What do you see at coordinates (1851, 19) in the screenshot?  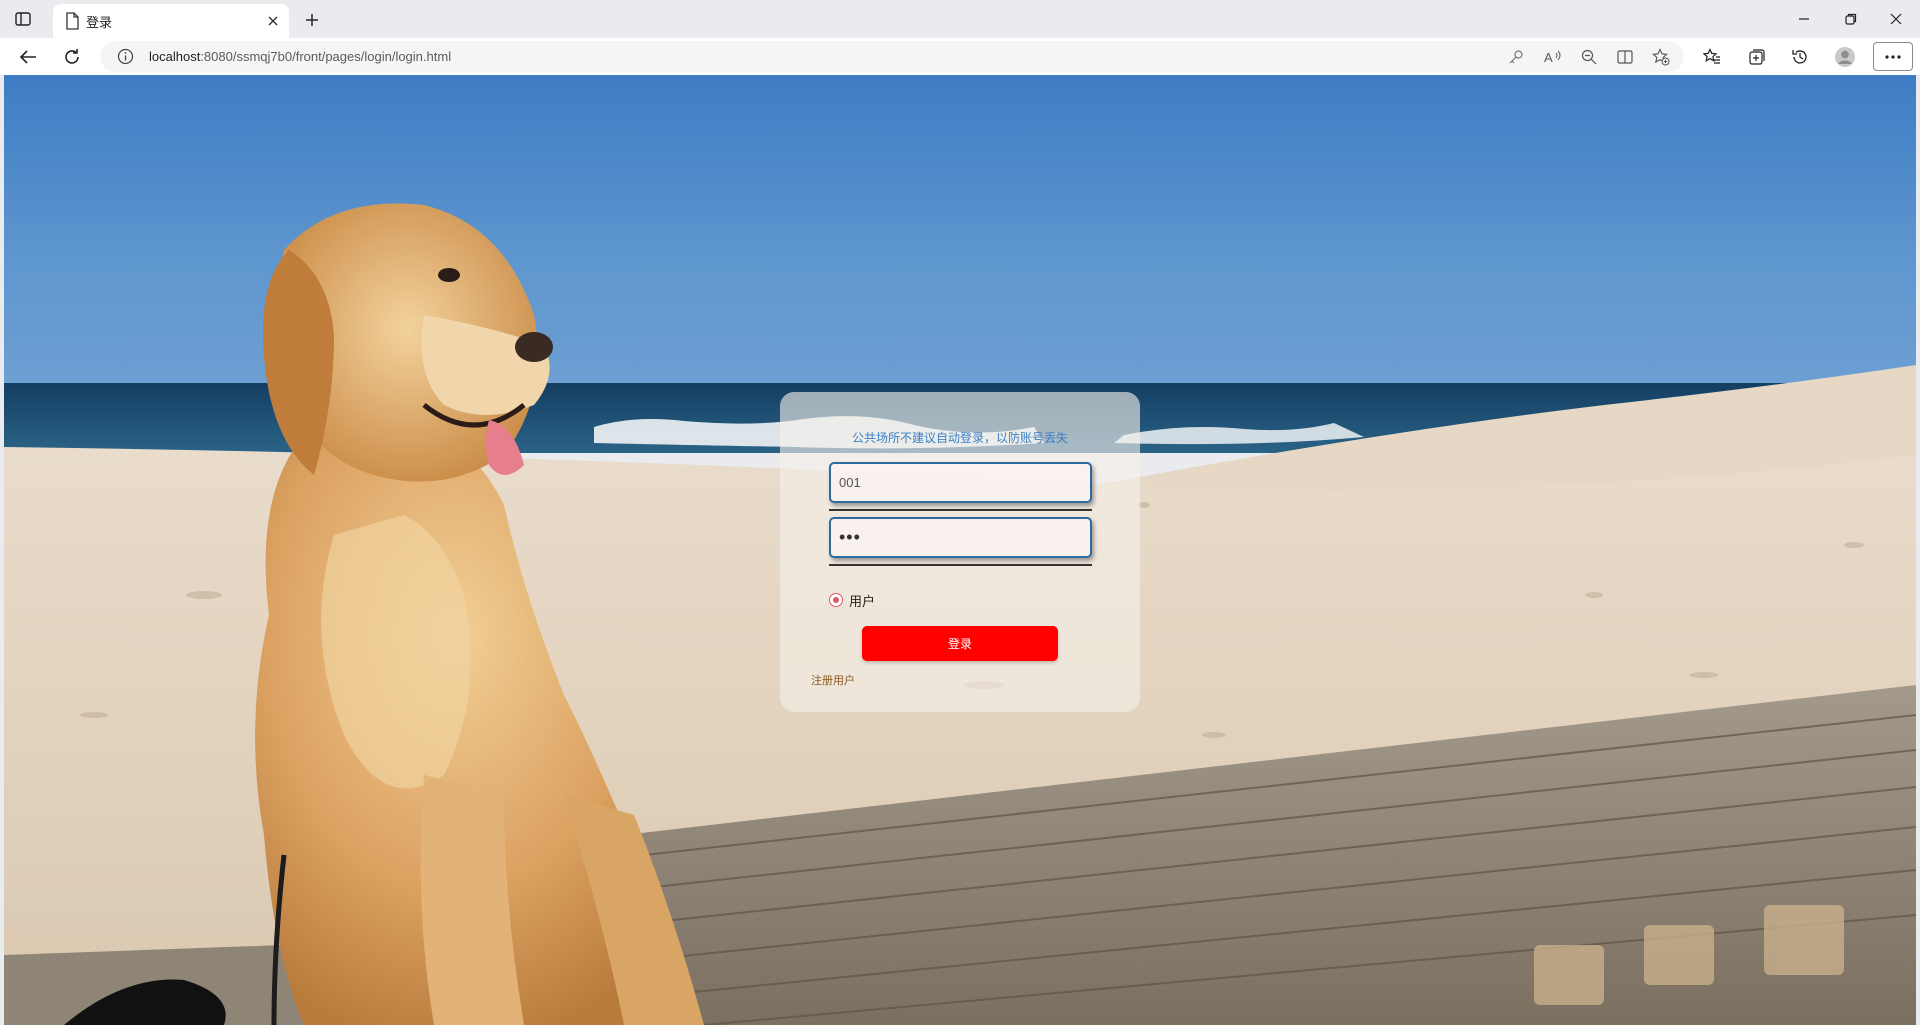 I see `restore-icon` at bounding box center [1851, 19].